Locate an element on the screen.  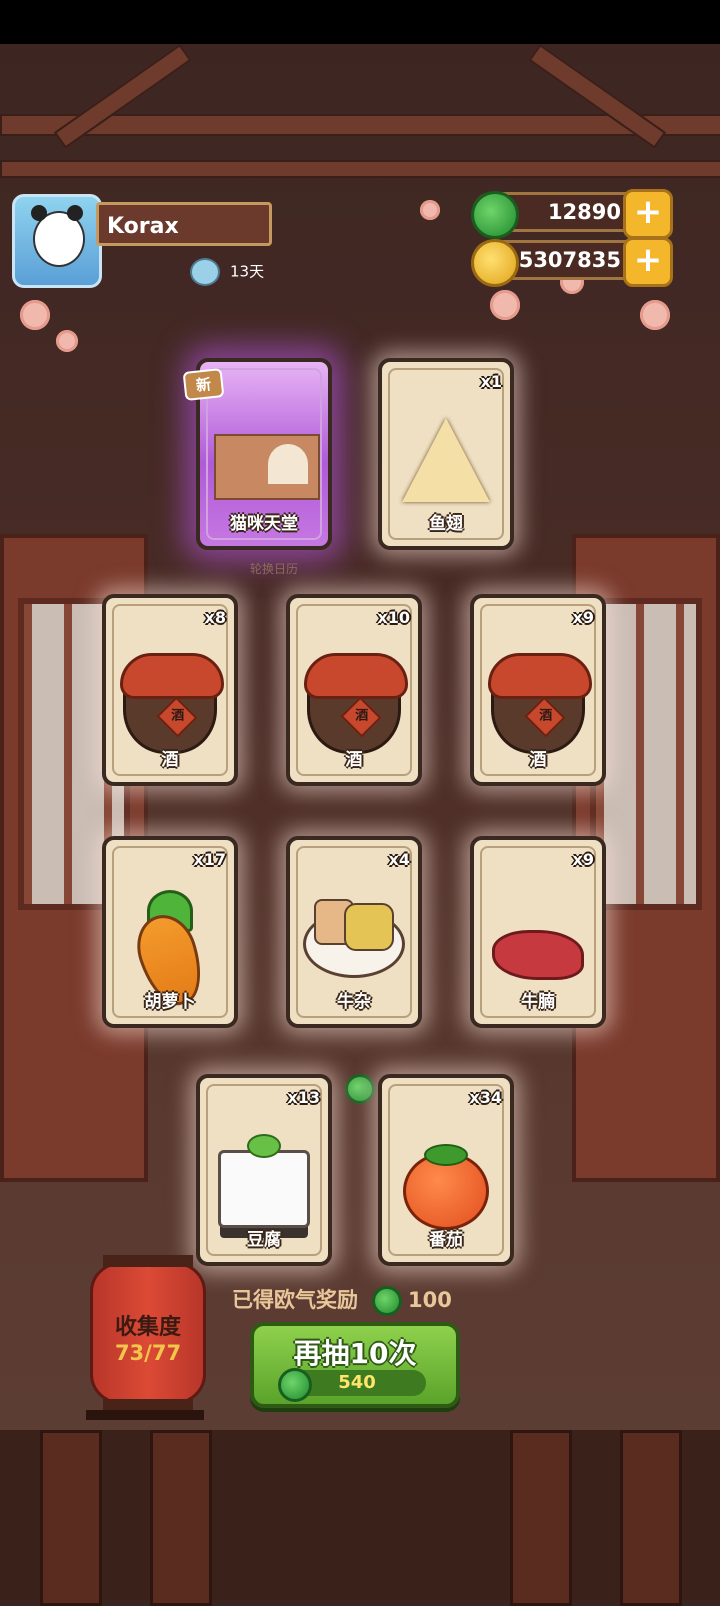
reward-amount: 100 is located at coordinates (430, 1300).